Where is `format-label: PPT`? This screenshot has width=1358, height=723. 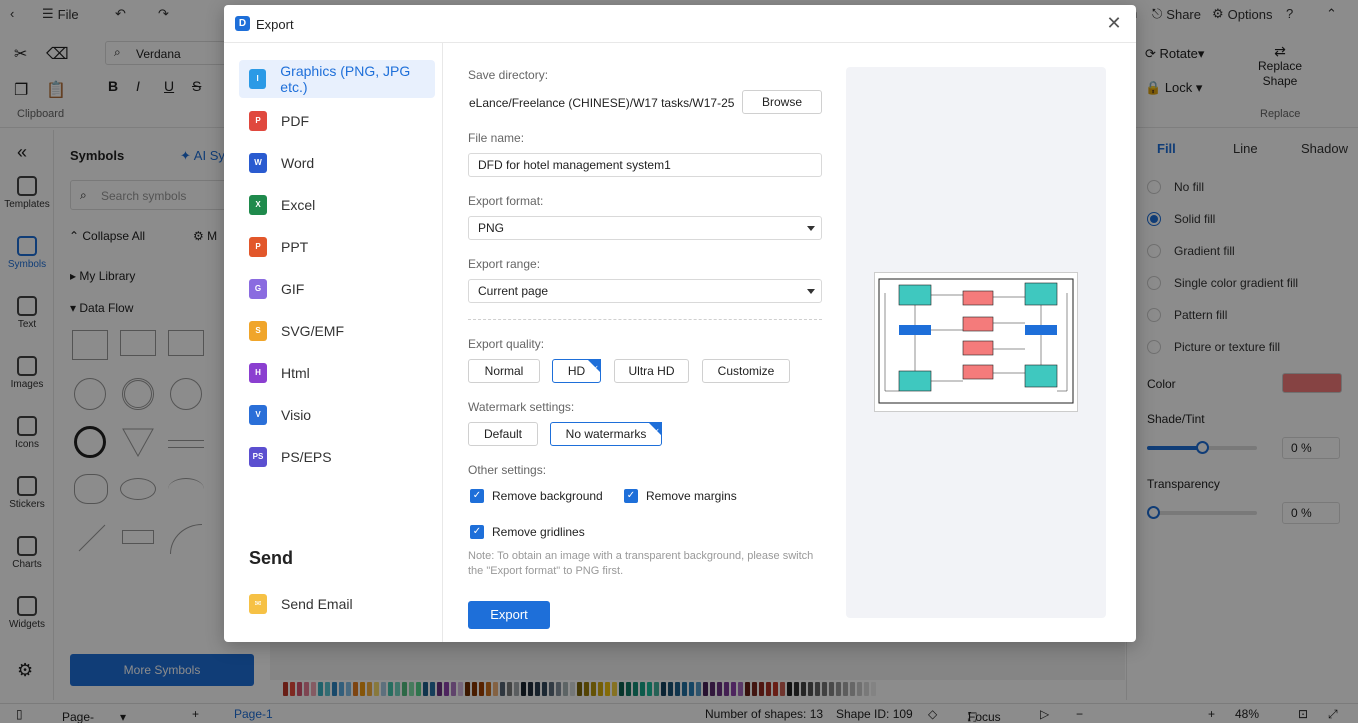 format-label: PPT is located at coordinates (295, 247).